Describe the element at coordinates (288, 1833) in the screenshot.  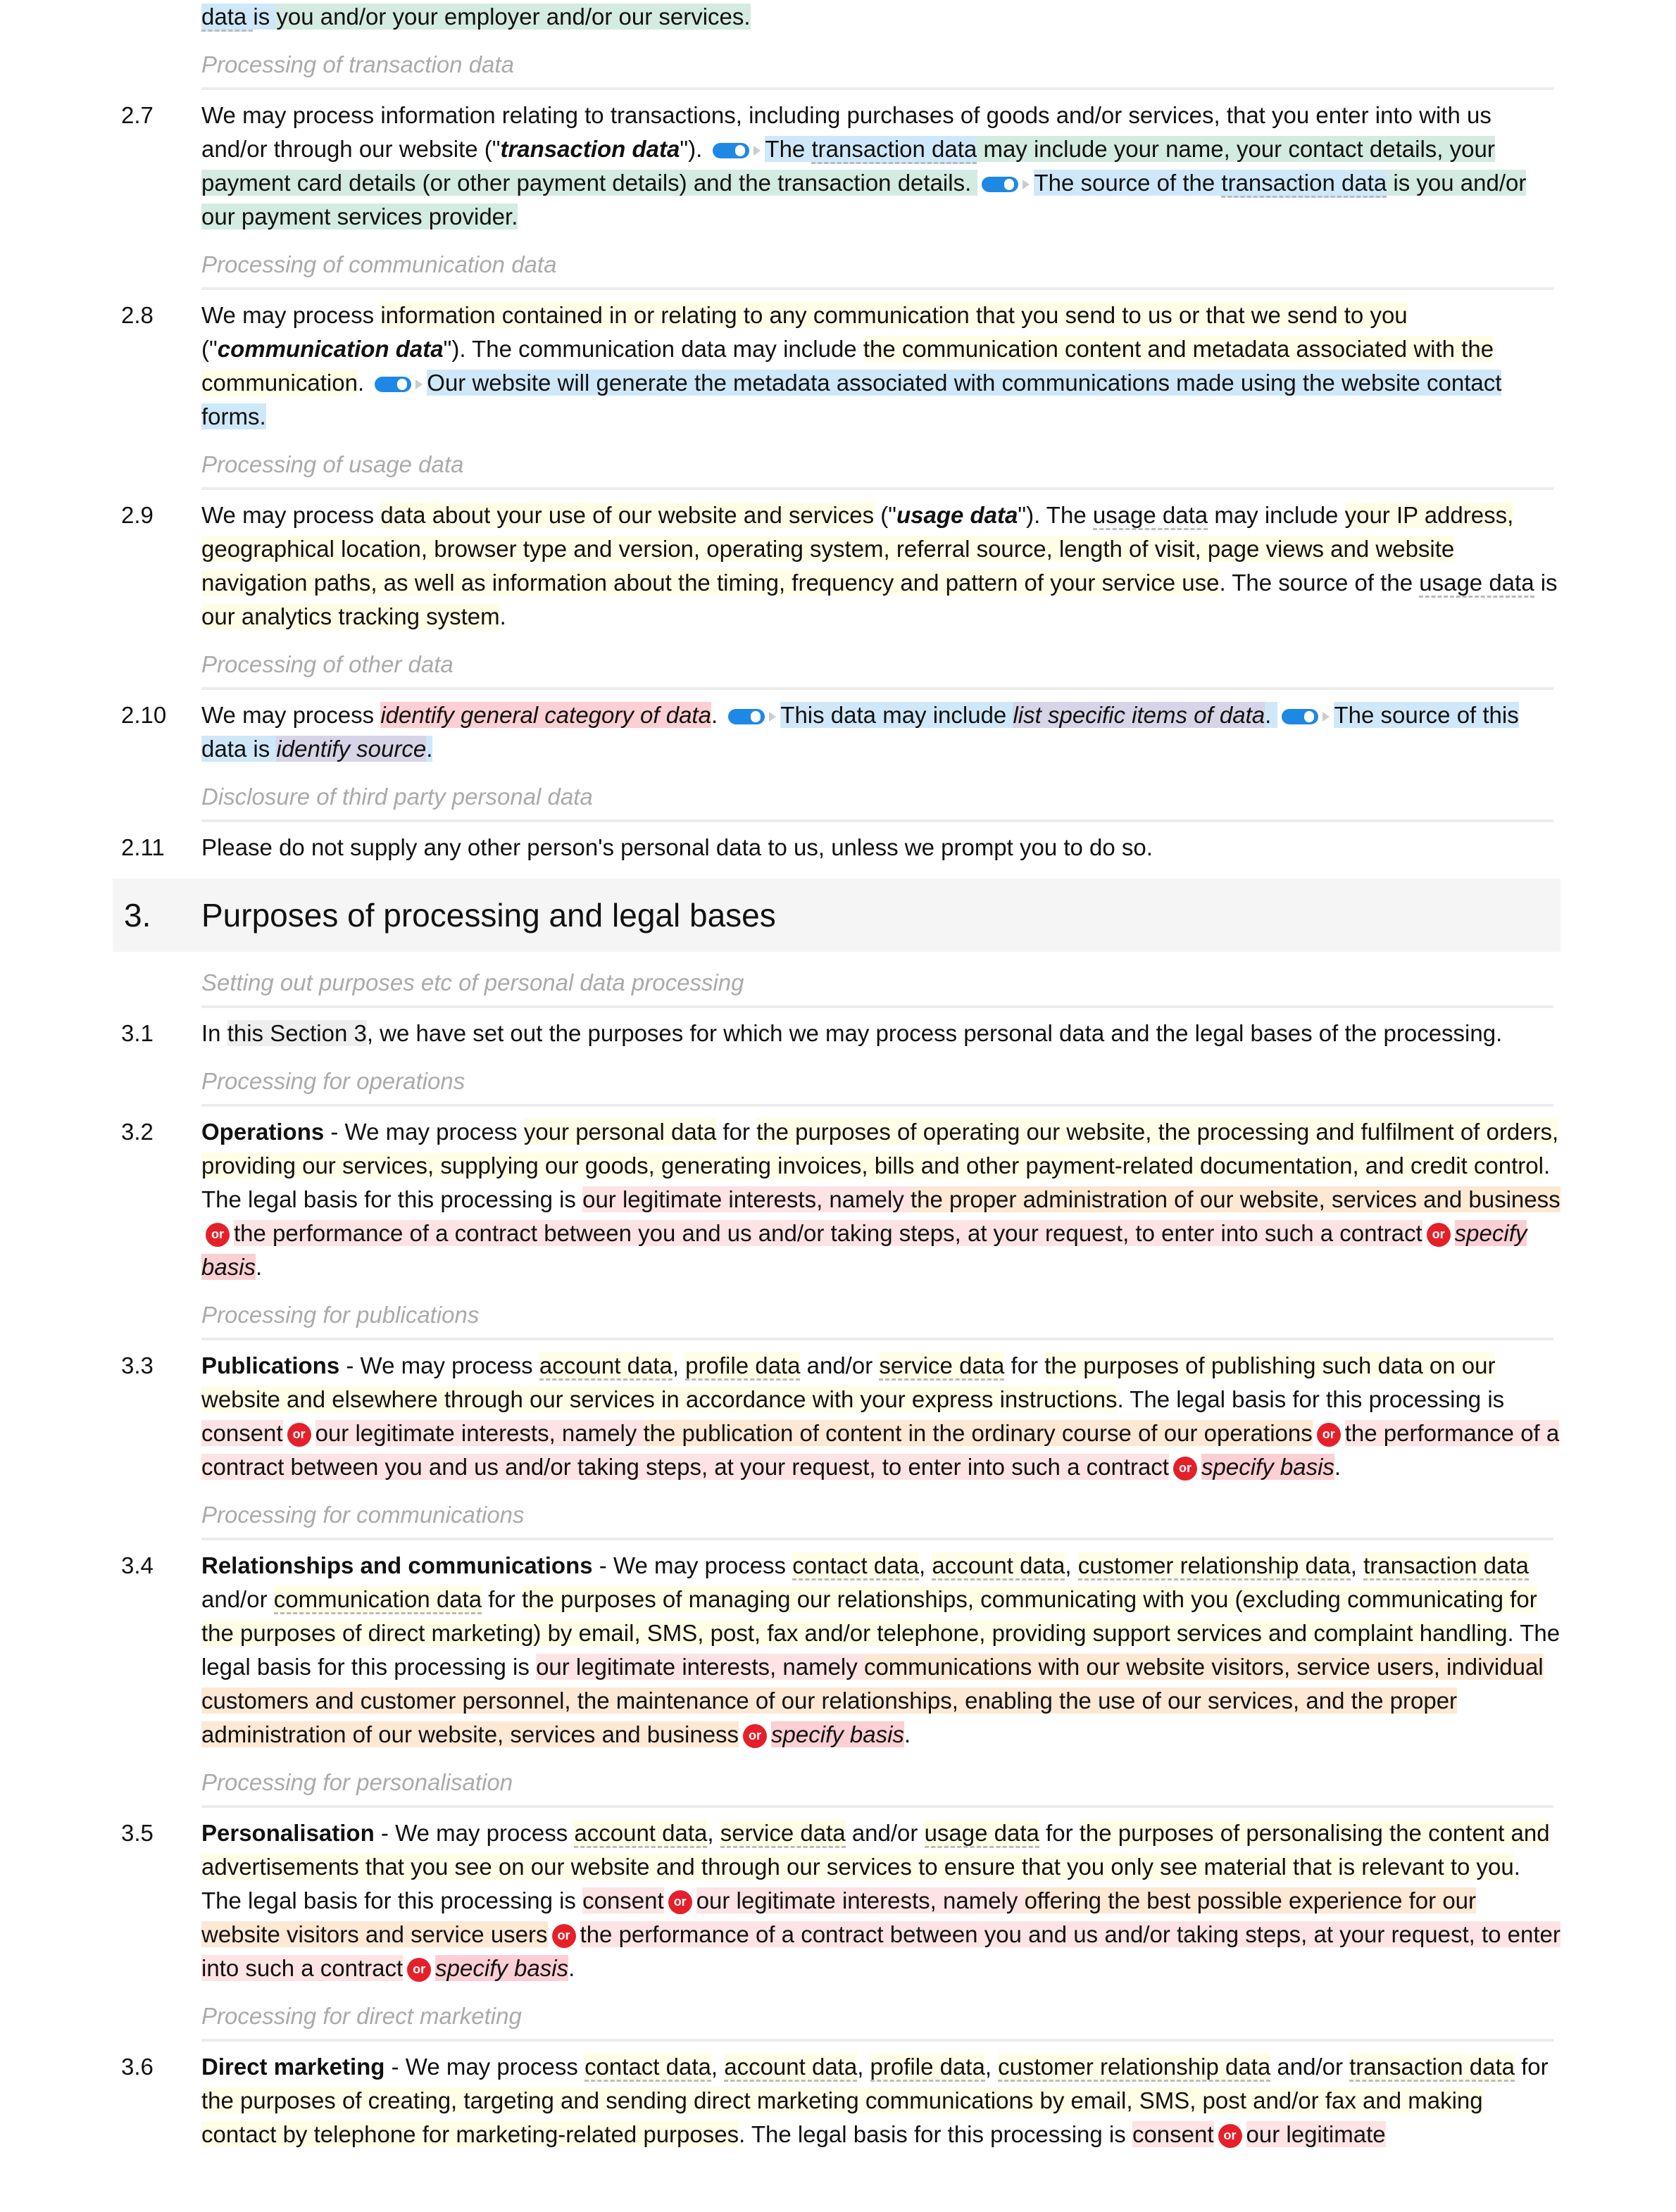
I see `text-segment: Personalisation` at that location.